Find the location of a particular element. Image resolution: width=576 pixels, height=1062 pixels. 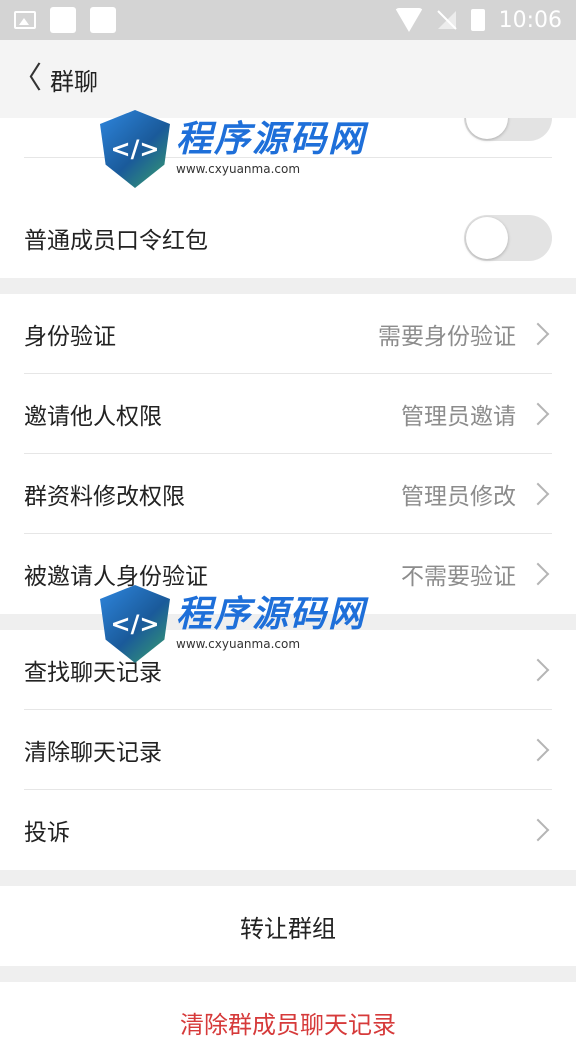

setting-value: 不需要验证 is located at coordinates (458, 577).